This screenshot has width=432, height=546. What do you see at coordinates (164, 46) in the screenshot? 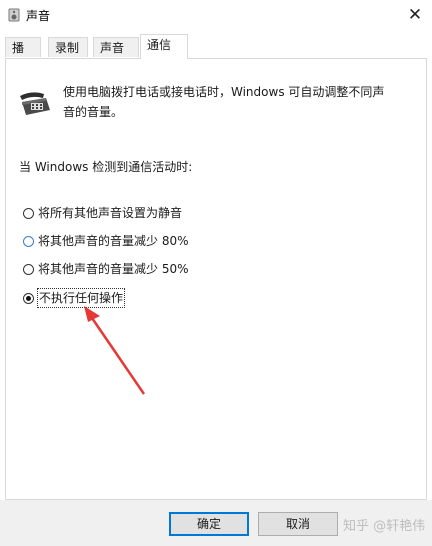
I see `tab-communications: 通信` at bounding box center [164, 46].